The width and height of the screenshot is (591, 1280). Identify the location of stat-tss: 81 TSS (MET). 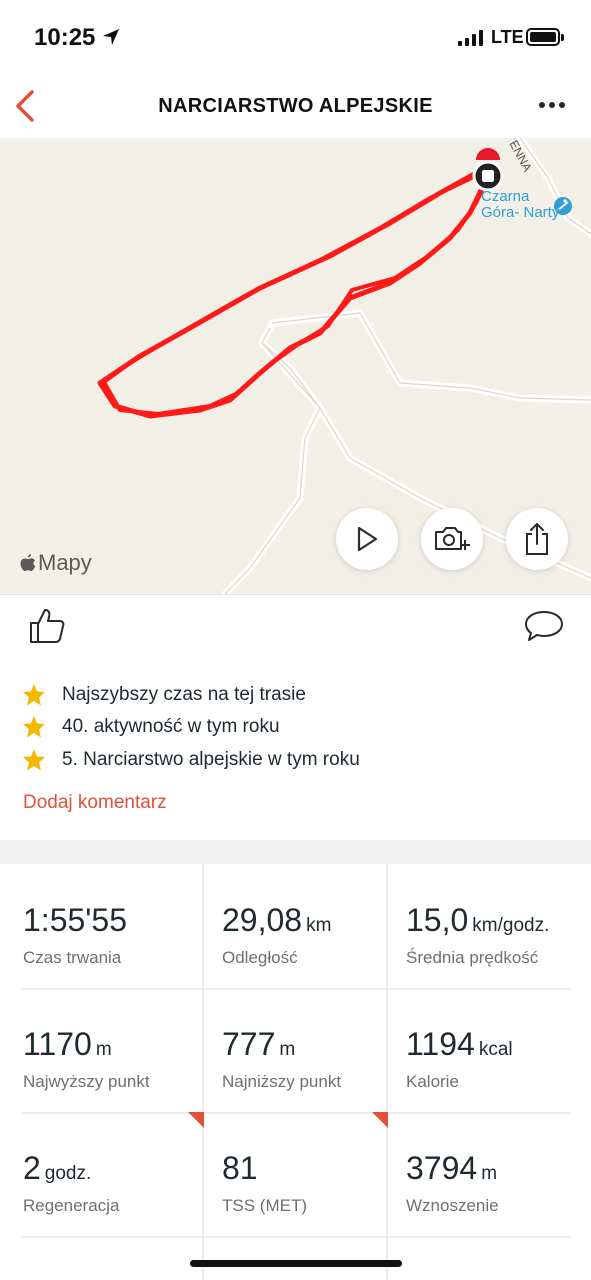
(314, 1174).